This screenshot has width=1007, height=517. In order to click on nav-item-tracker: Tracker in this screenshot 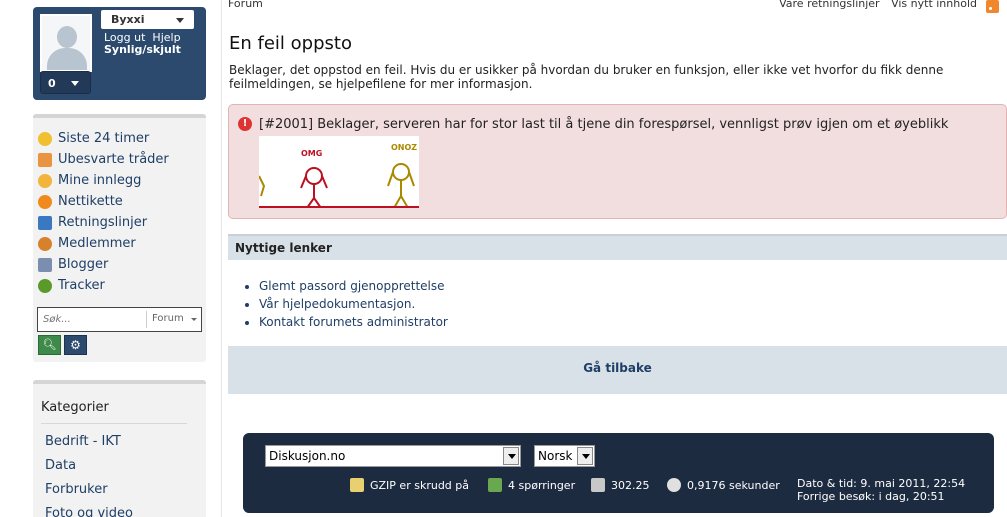, I will do `click(103, 285)`.